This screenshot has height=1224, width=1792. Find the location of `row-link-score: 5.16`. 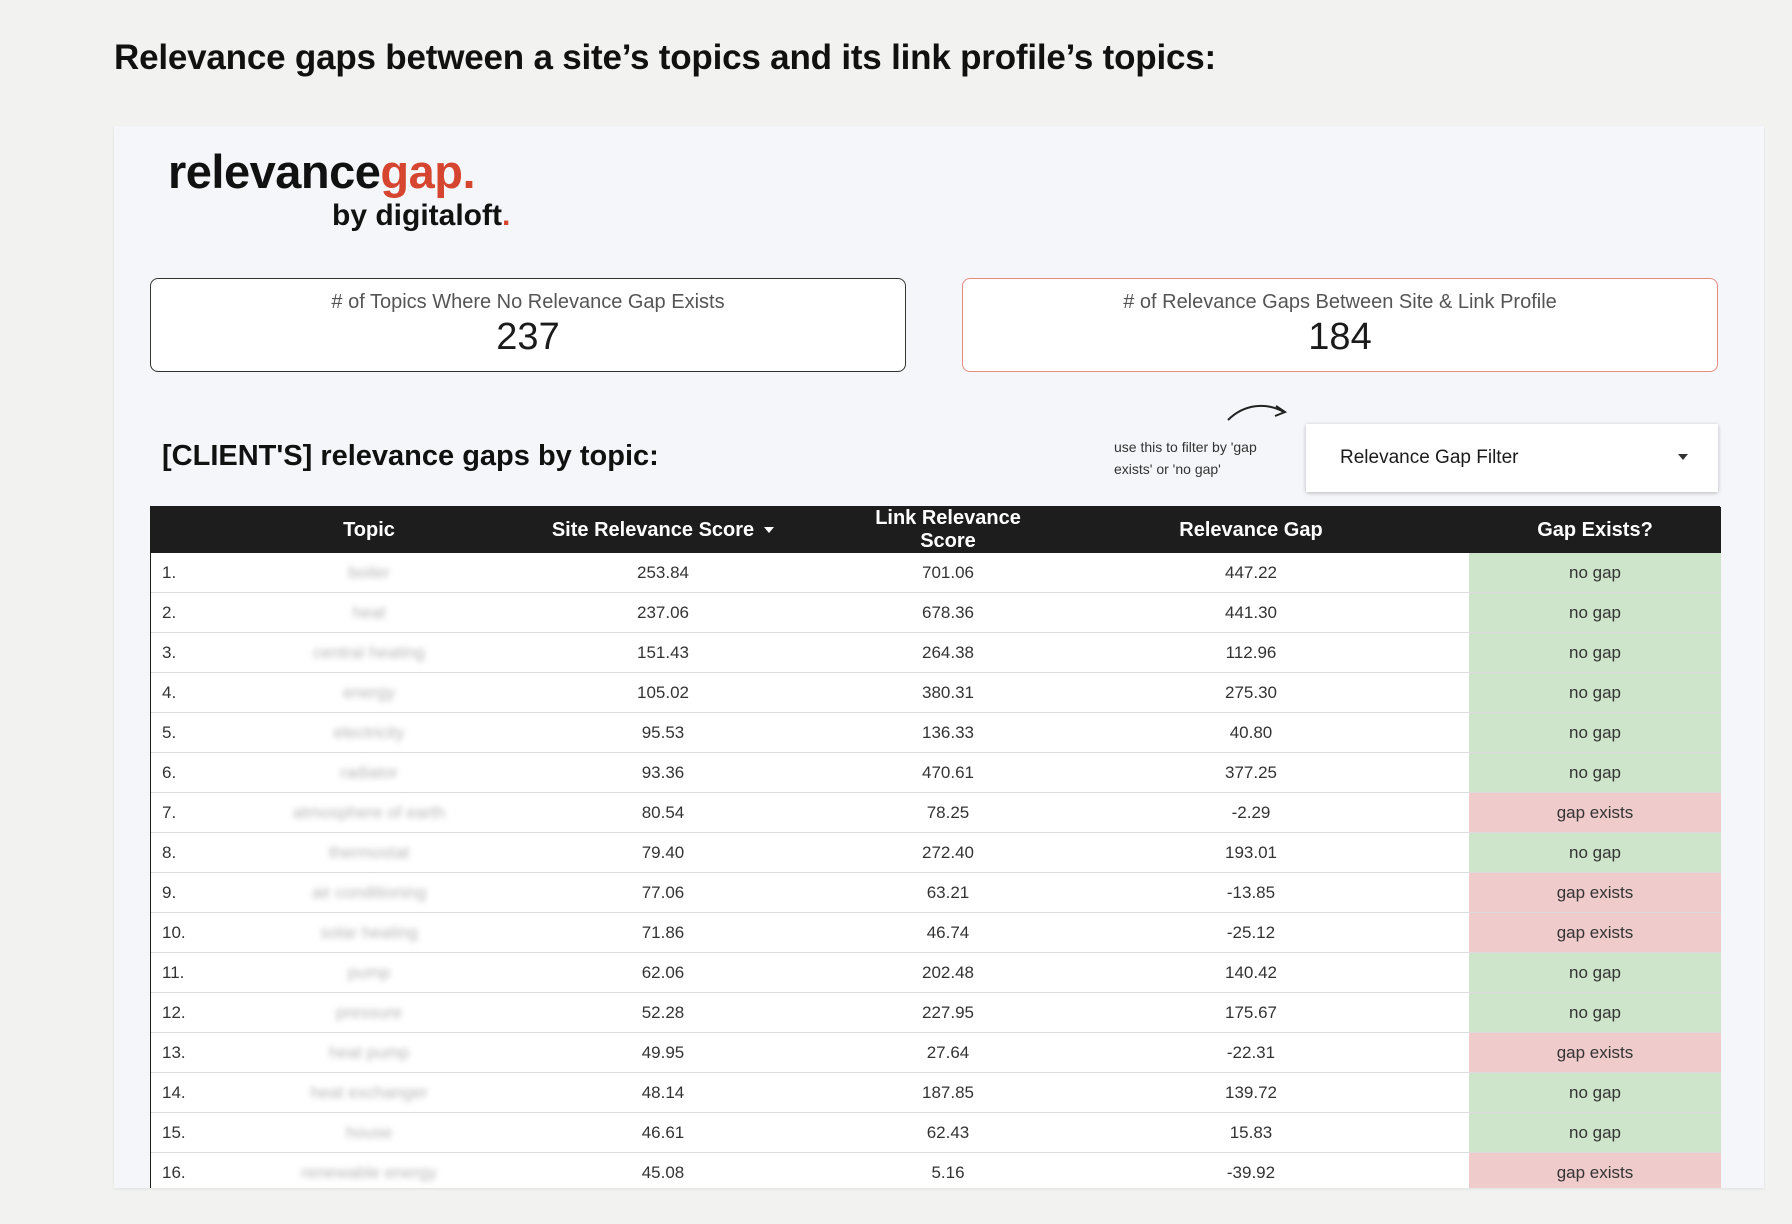

row-link-score: 5.16 is located at coordinates (948, 1170).